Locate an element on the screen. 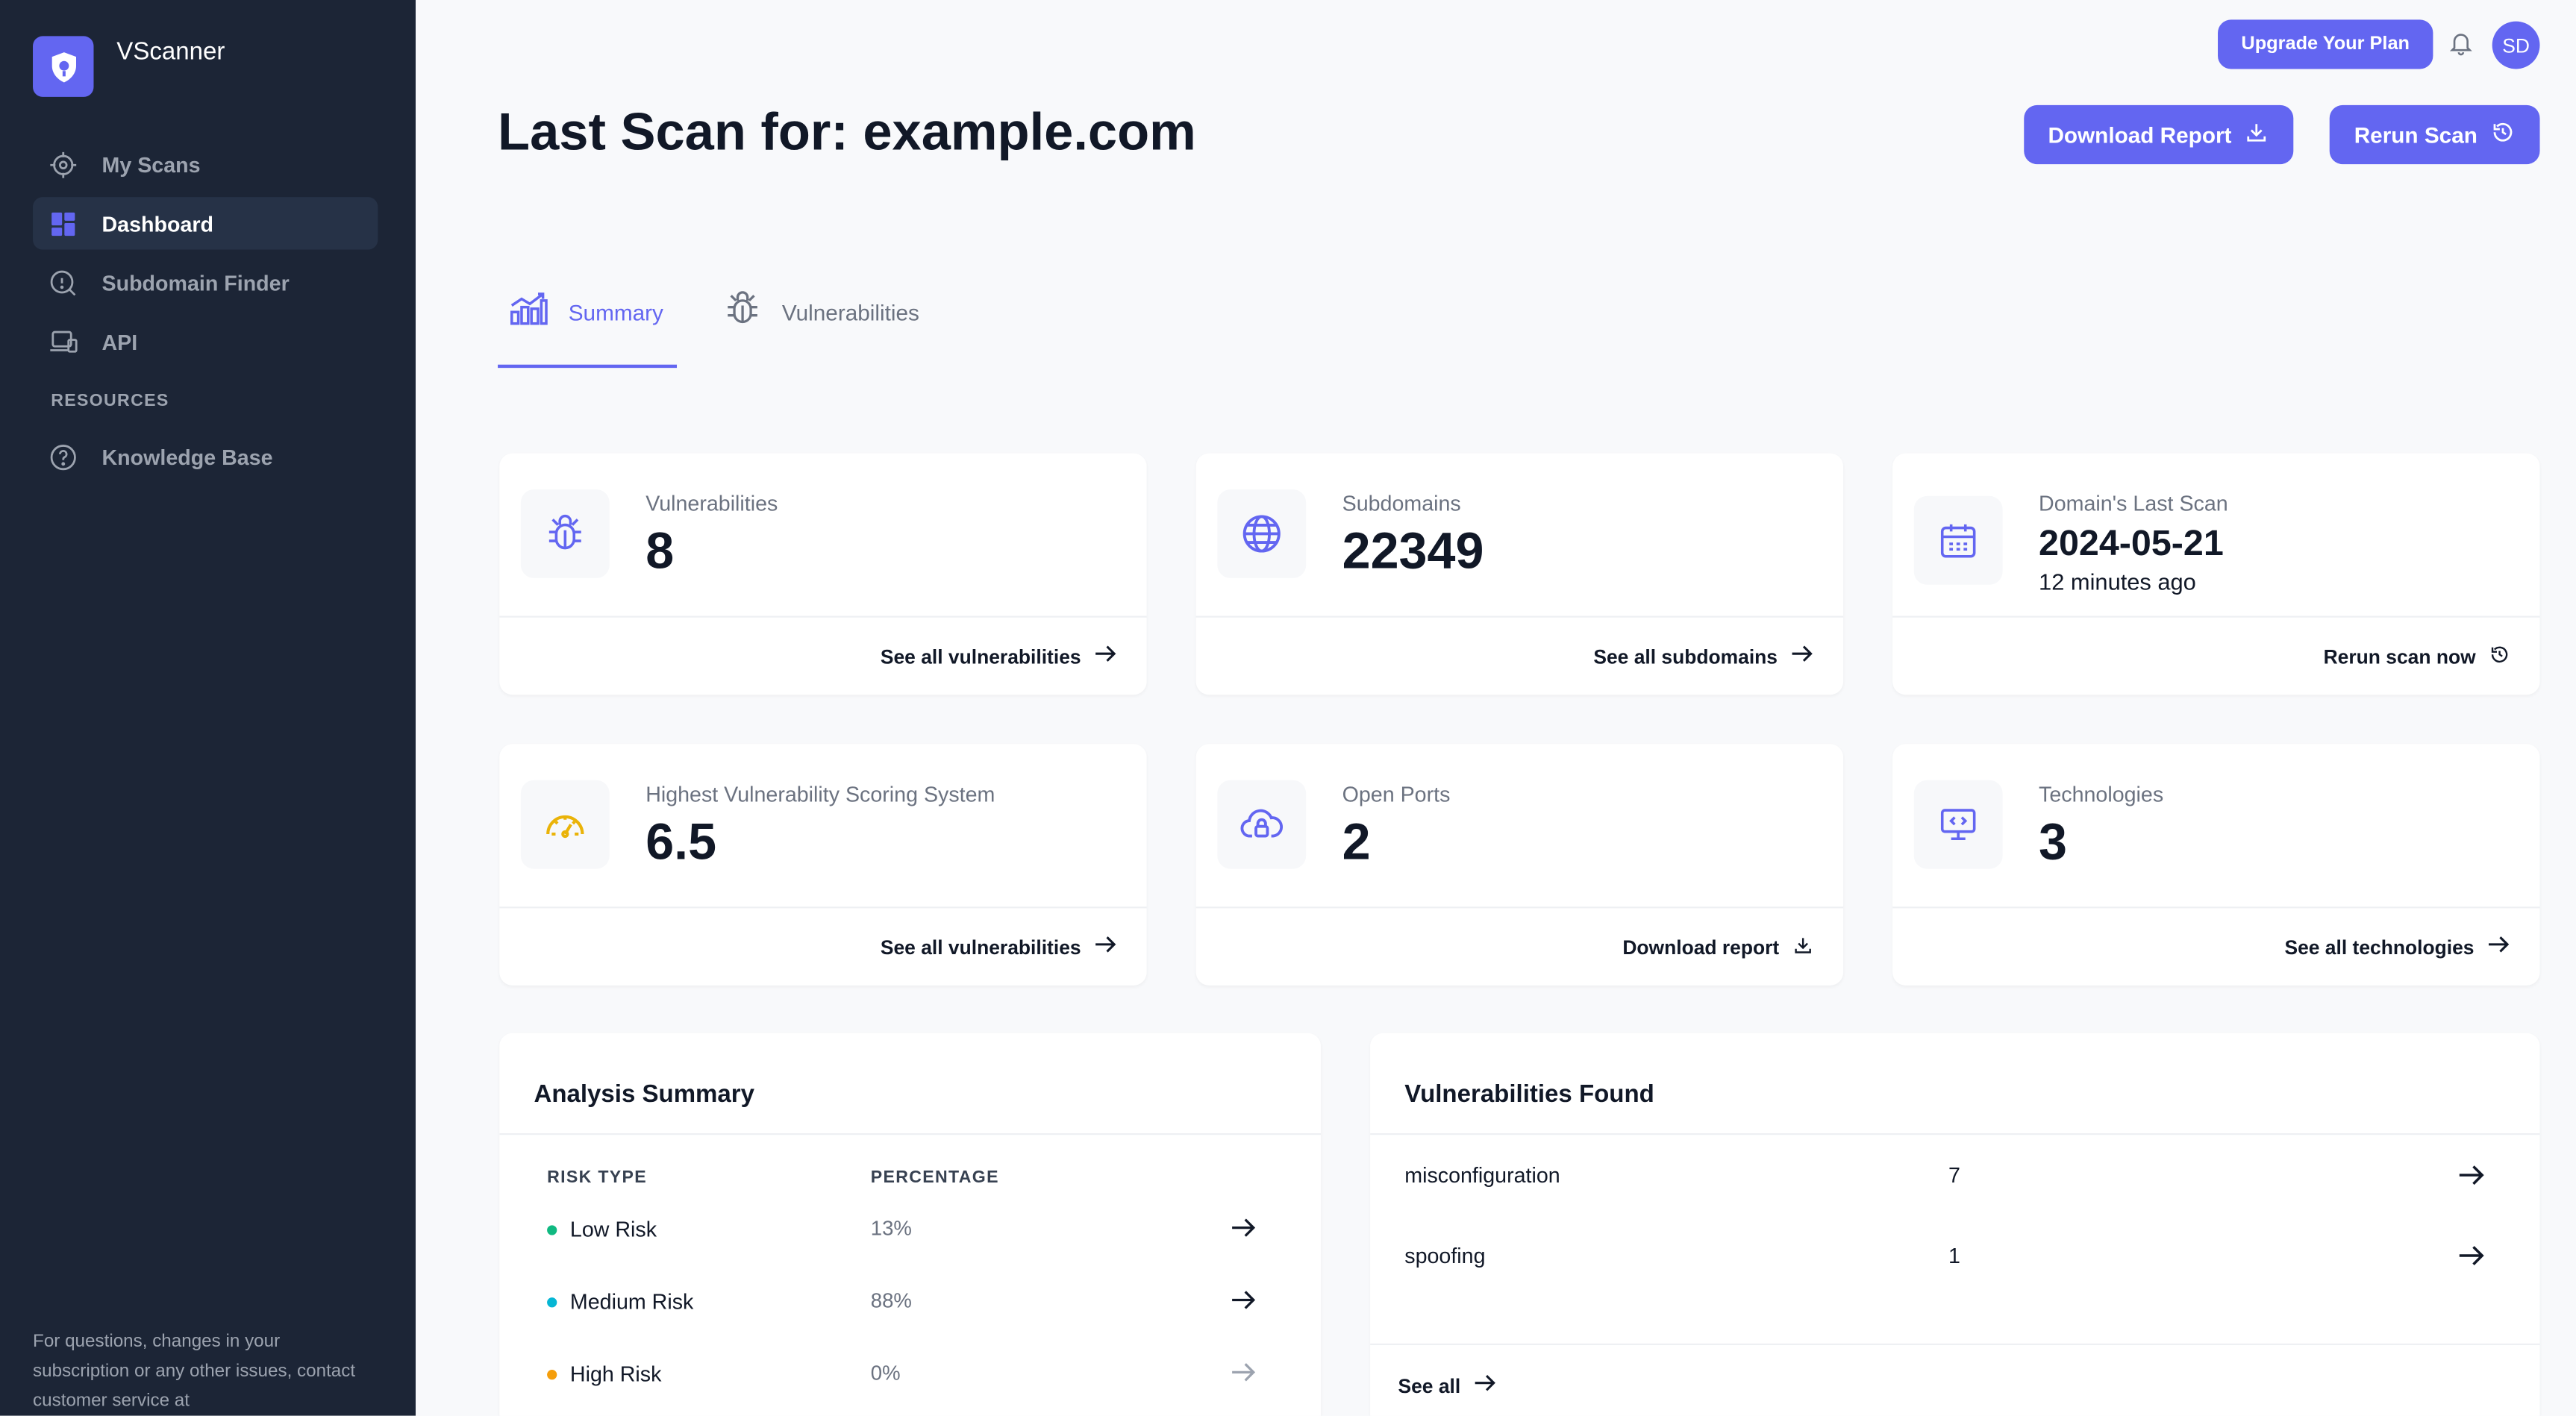  risk-row-medium: Medium Risk 88% is located at coordinates (910, 1302).